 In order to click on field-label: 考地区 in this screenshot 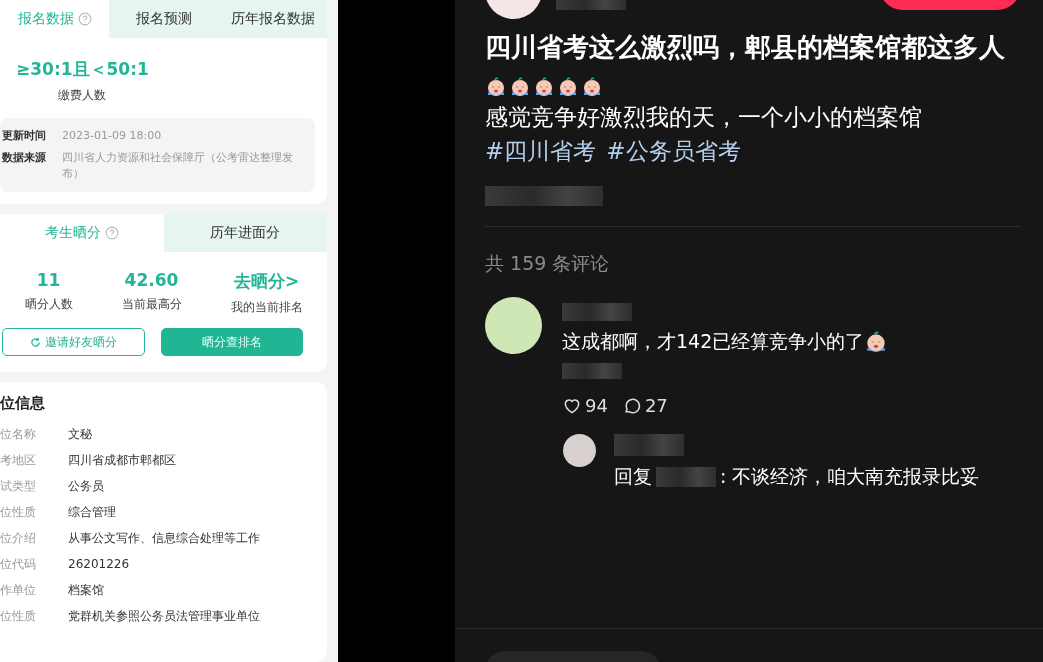, I will do `click(18, 460)`.